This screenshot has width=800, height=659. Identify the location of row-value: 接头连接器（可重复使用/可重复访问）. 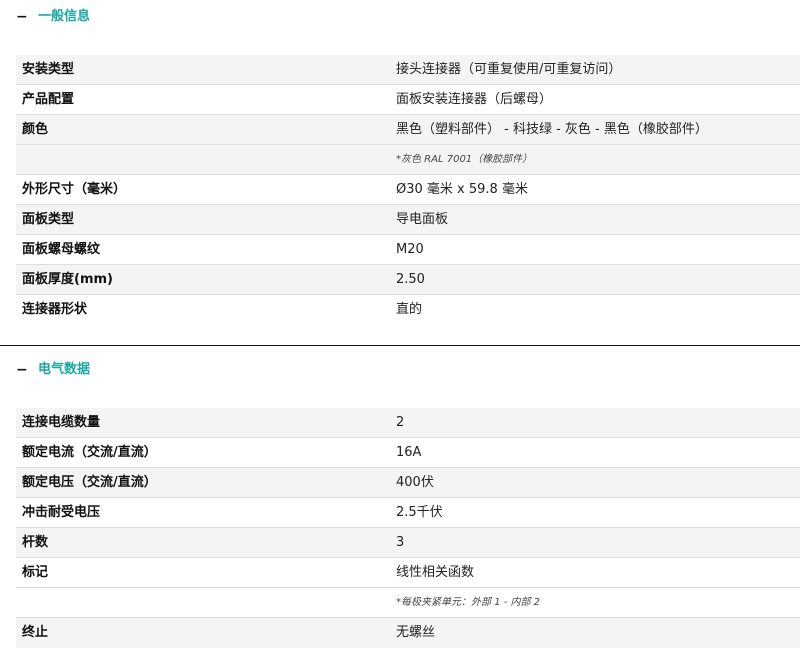
(509, 69).